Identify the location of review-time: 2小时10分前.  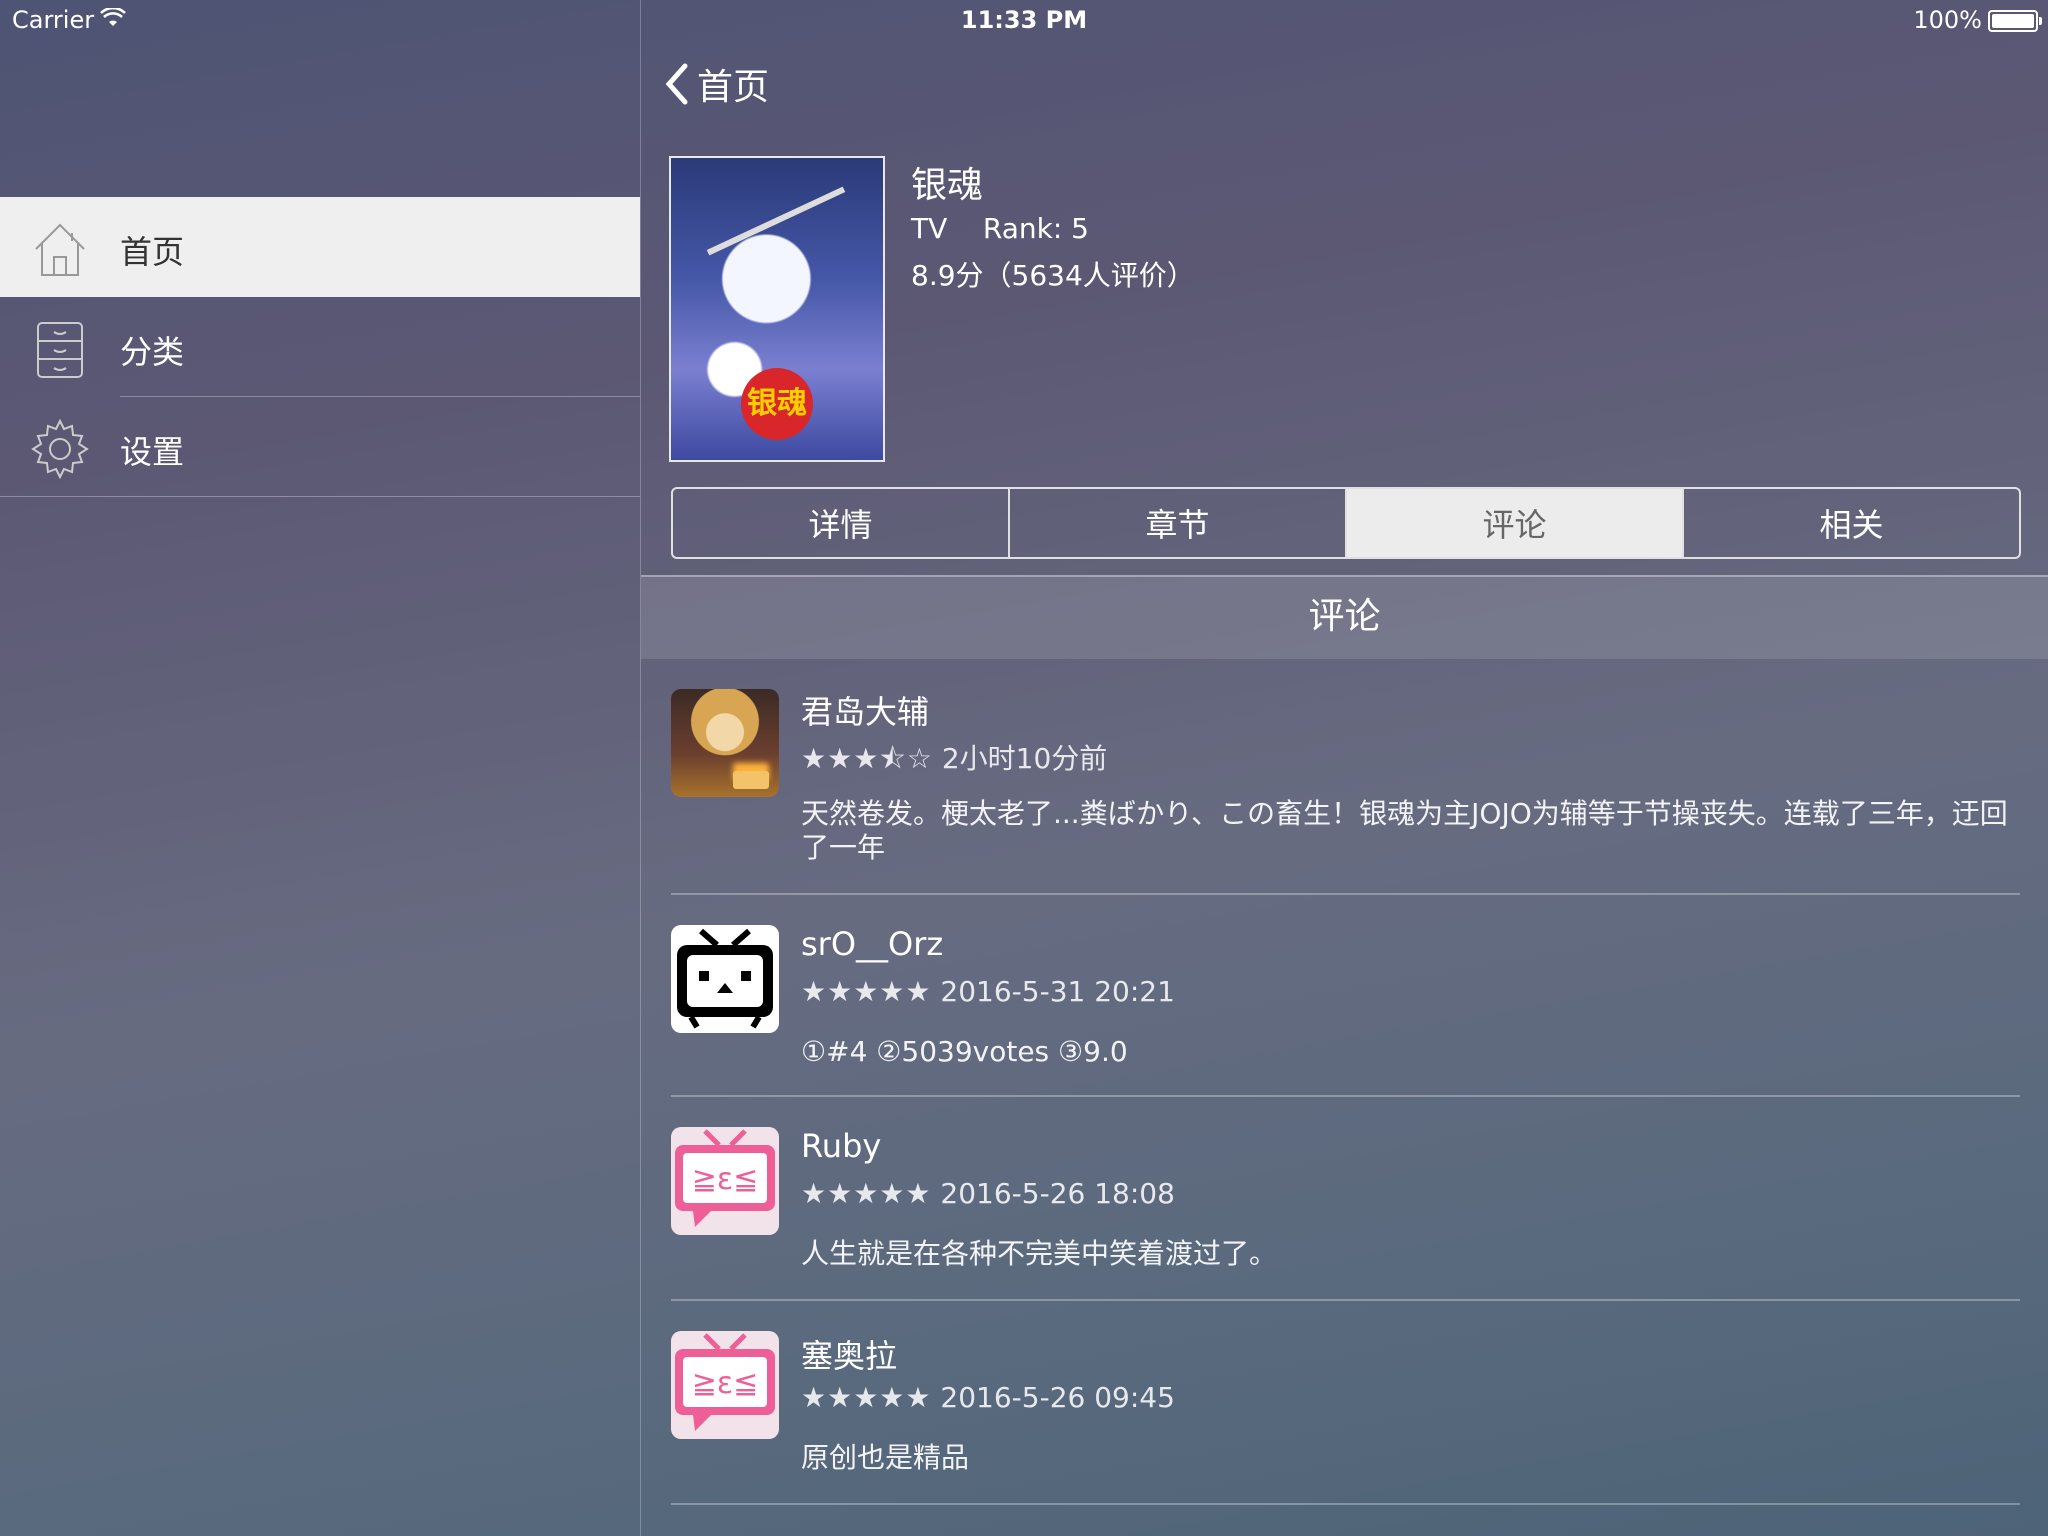
(1024, 758).